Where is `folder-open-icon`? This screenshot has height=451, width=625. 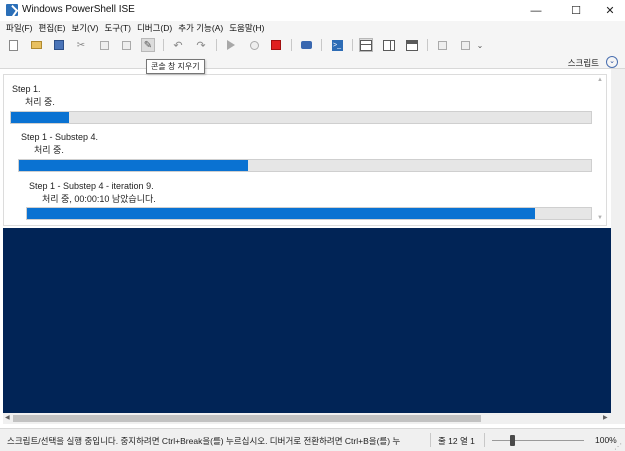 folder-open-icon is located at coordinates (36, 45).